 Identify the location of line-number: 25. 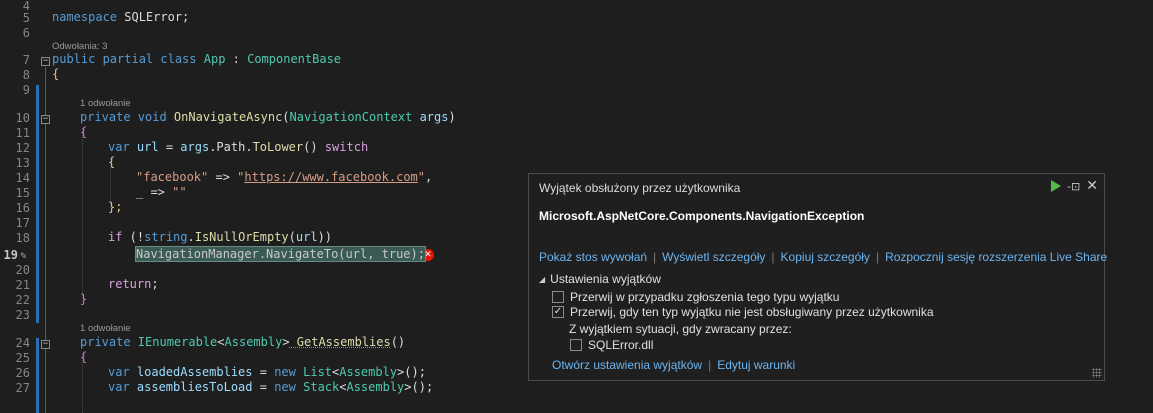
(22, 358).